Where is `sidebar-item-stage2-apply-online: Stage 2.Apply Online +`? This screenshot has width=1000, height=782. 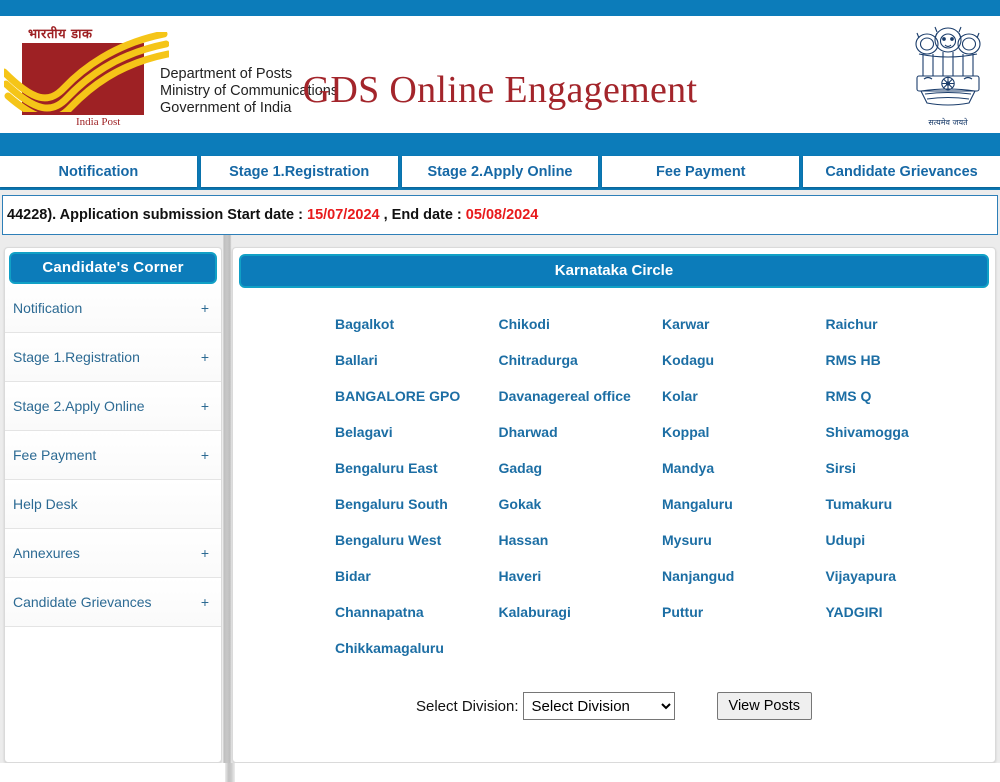 sidebar-item-stage2-apply-online: Stage 2.Apply Online + is located at coordinates (113, 406).